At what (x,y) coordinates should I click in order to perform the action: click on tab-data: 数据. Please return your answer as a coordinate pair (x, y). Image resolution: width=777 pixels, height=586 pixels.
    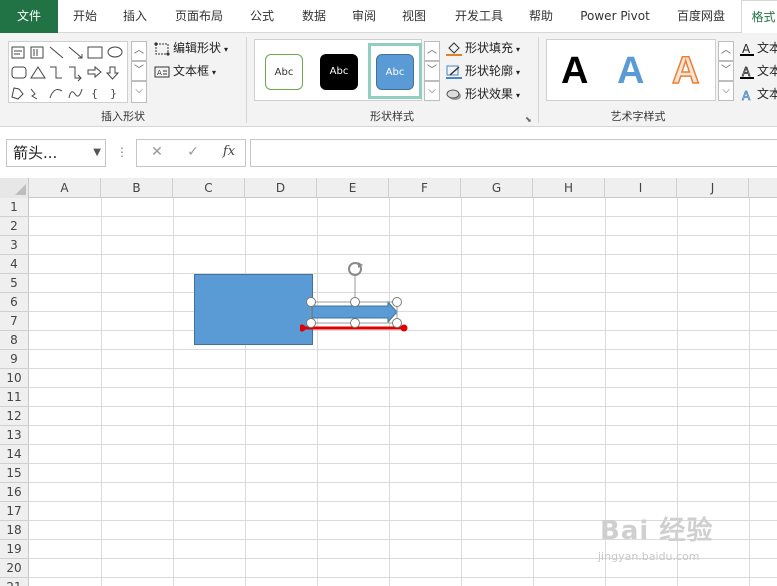
    Looking at the image, I should click on (314, 16).